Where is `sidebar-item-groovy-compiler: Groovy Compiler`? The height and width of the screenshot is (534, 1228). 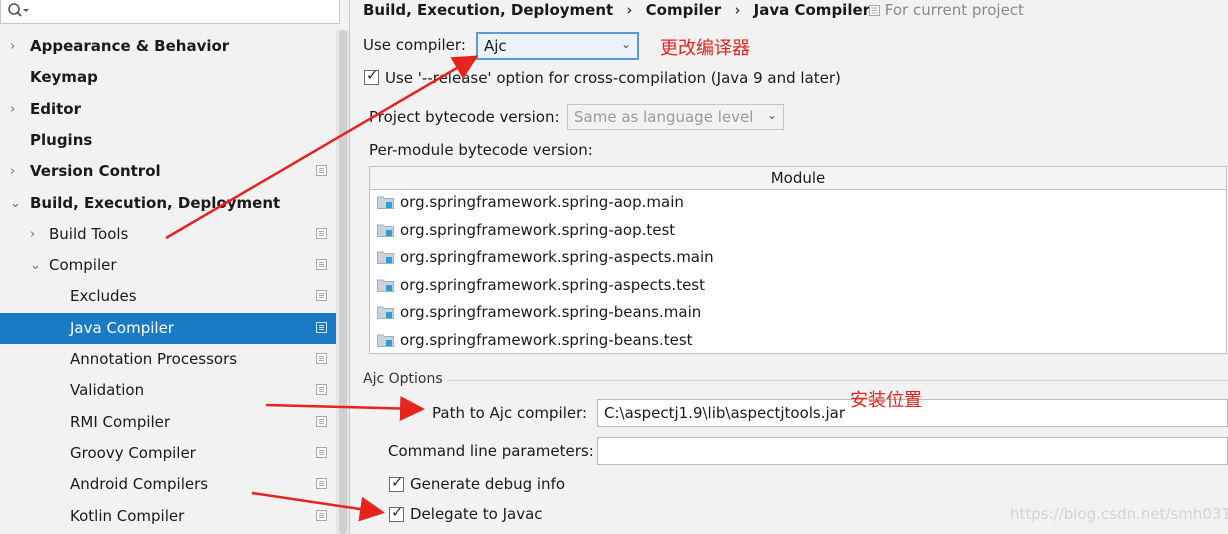 sidebar-item-groovy-compiler: Groovy Compiler is located at coordinates (168, 453).